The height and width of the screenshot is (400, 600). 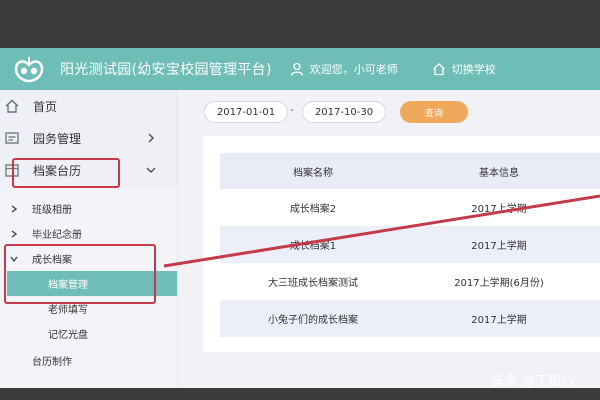 I want to click on sidebar-subitem-graduation-book: 毕业纪念册, so click(x=88, y=233).